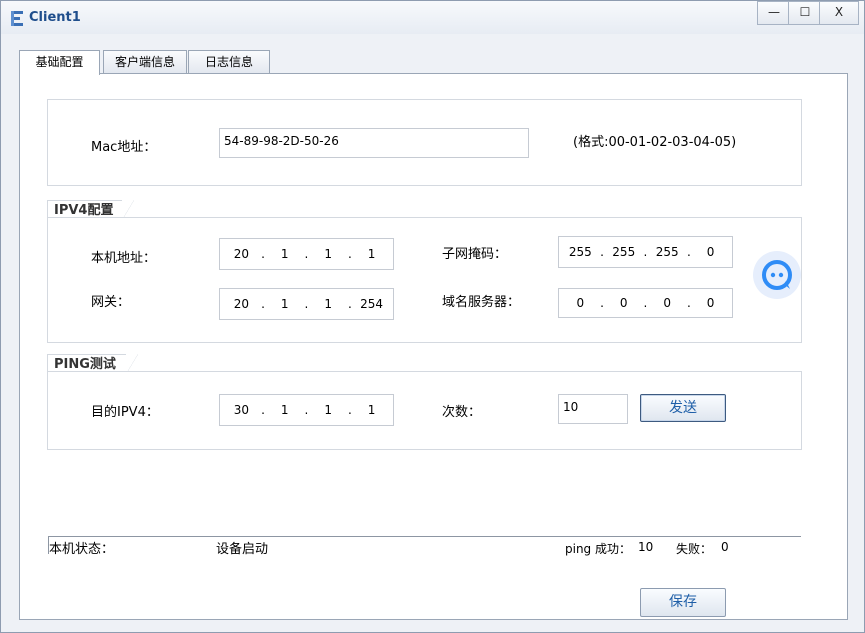 This screenshot has width=865, height=633. I want to click on dns-input: 0. 0. 0. 0, so click(645, 303).